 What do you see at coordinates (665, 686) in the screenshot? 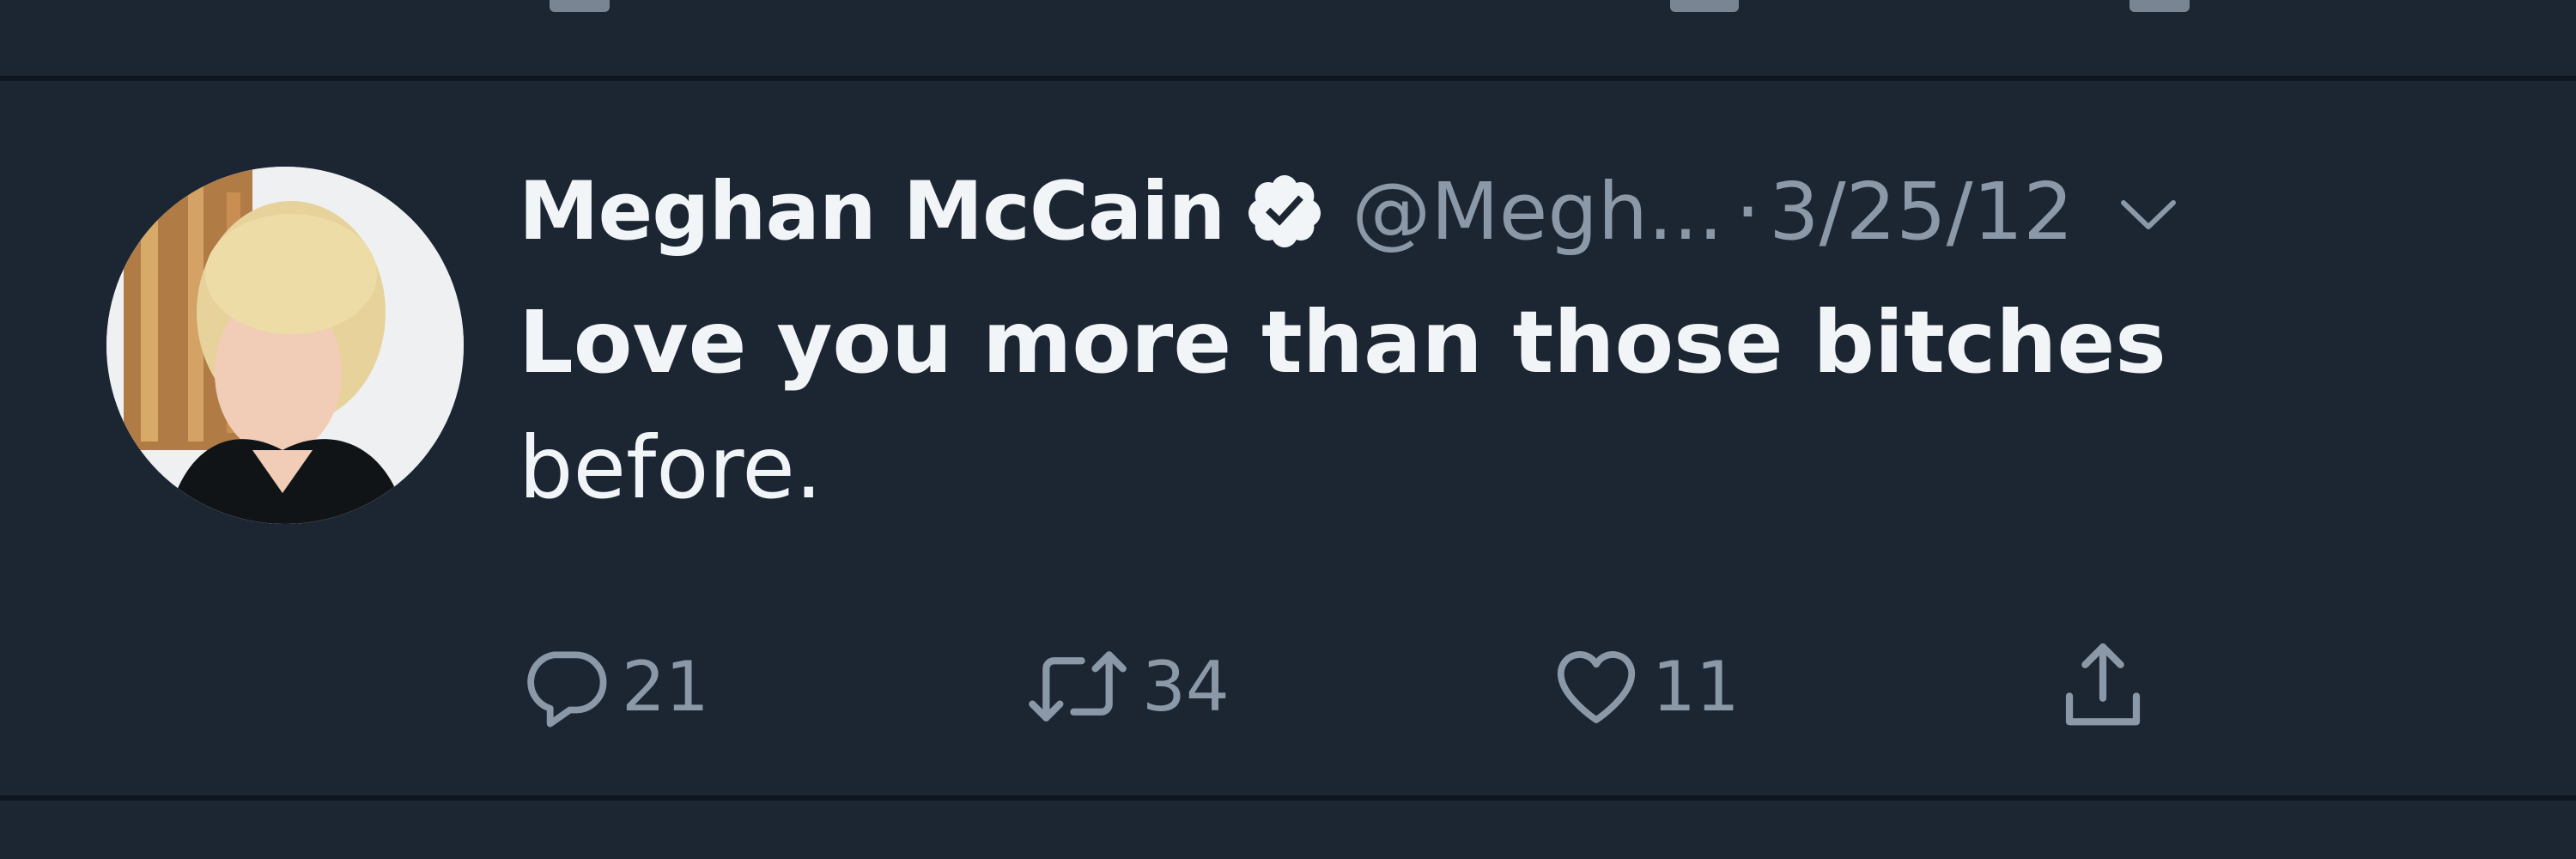
I see `reply-count: 21` at bounding box center [665, 686].